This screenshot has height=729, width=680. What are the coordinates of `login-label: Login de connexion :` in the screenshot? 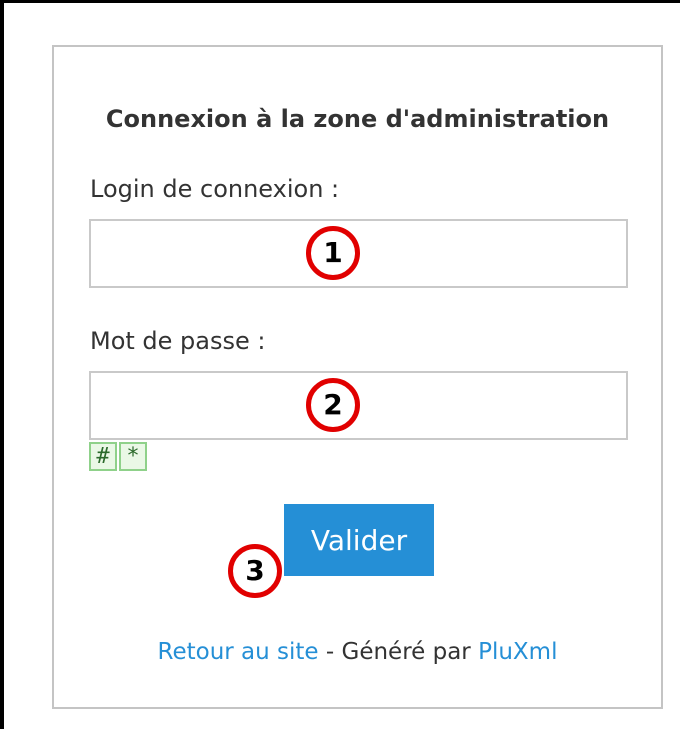 It's located at (215, 189).